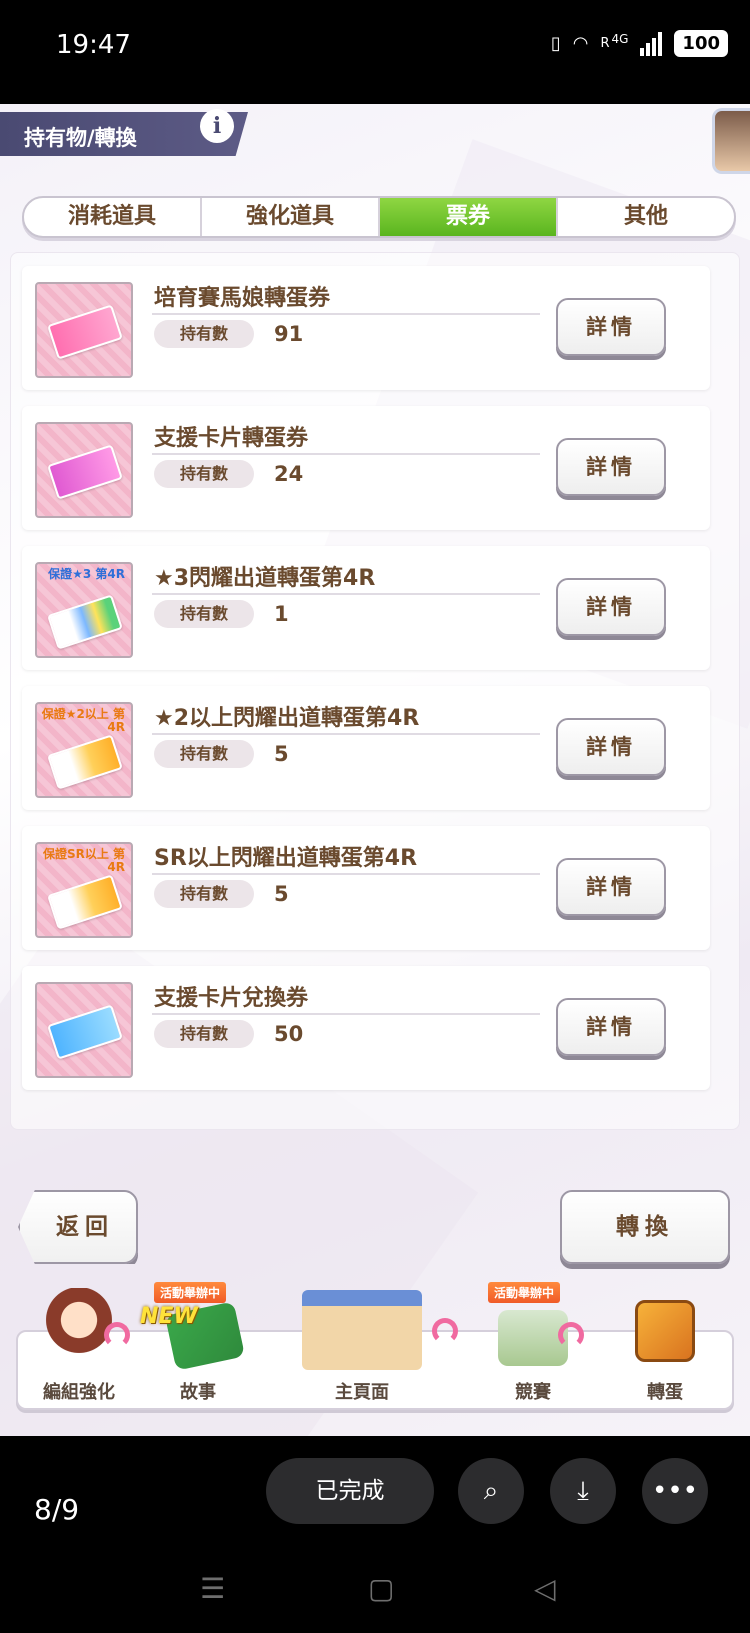 This screenshot has height=1633, width=750. I want to click on download-icon: ⤓, so click(583, 1491).